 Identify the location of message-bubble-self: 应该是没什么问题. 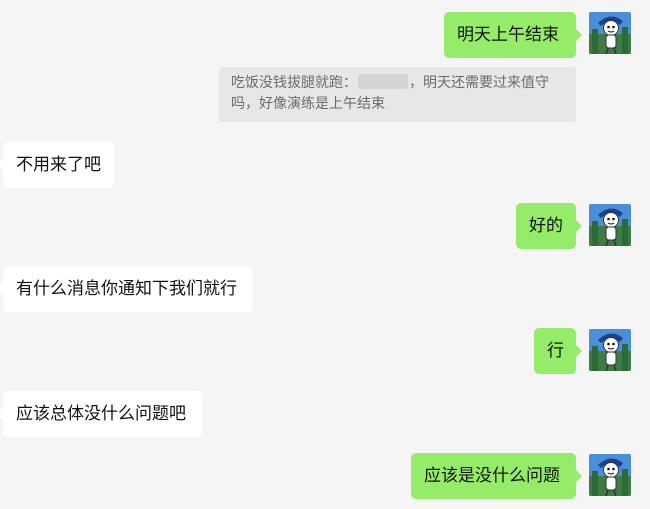
(496, 476).